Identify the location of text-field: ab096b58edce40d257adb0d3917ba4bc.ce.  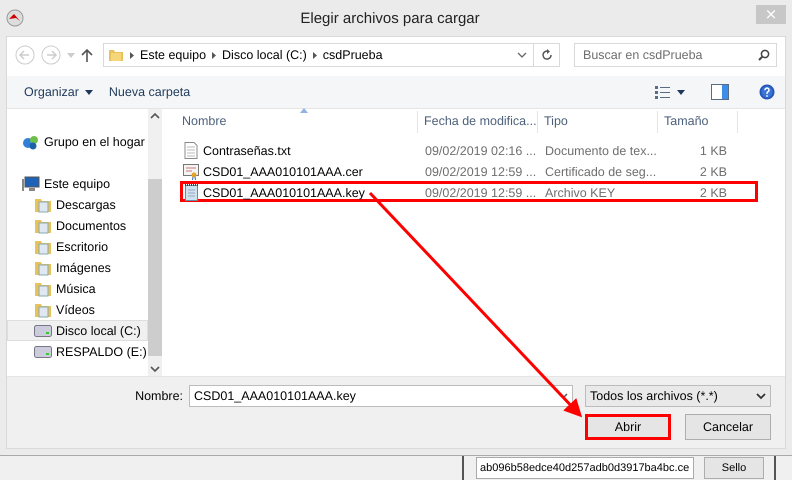
(585, 468).